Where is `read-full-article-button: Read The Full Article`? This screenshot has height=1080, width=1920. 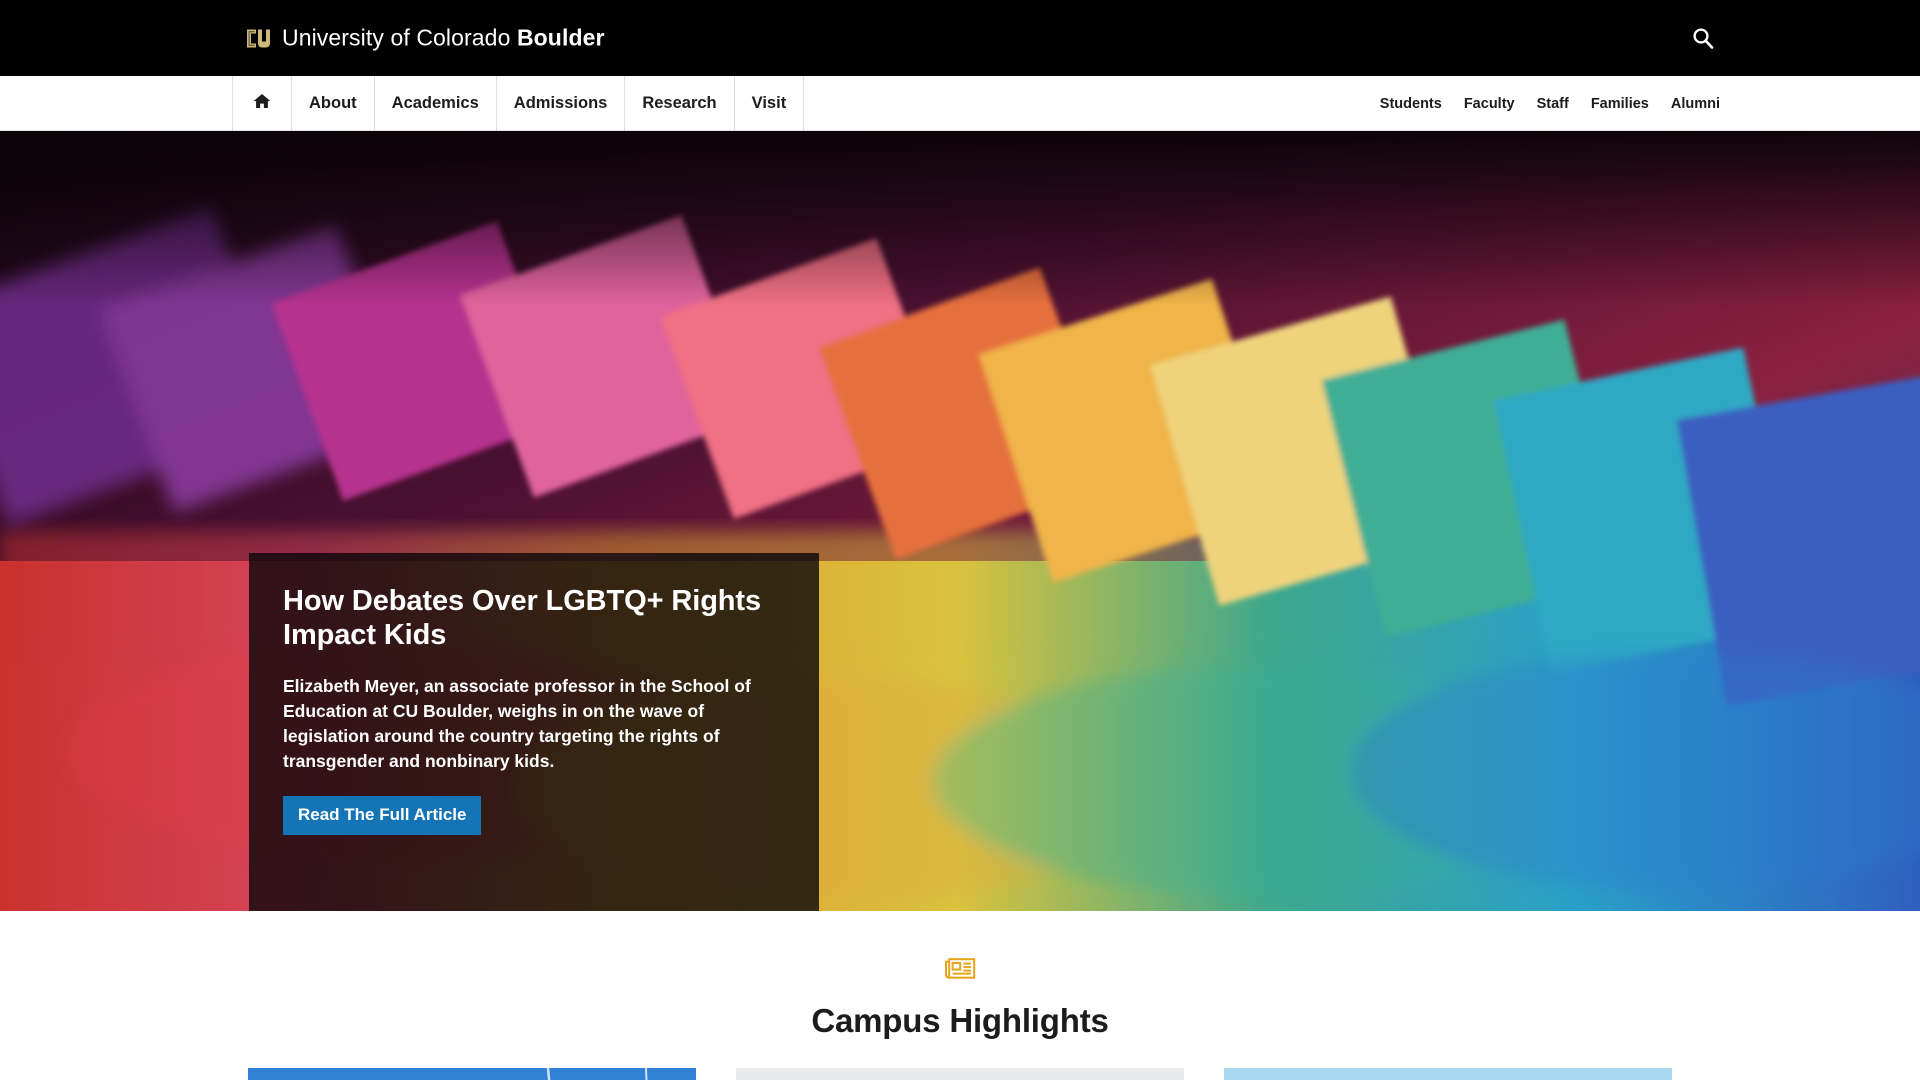 read-full-article-button: Read The Full Article is located at coordinates (382, 815).